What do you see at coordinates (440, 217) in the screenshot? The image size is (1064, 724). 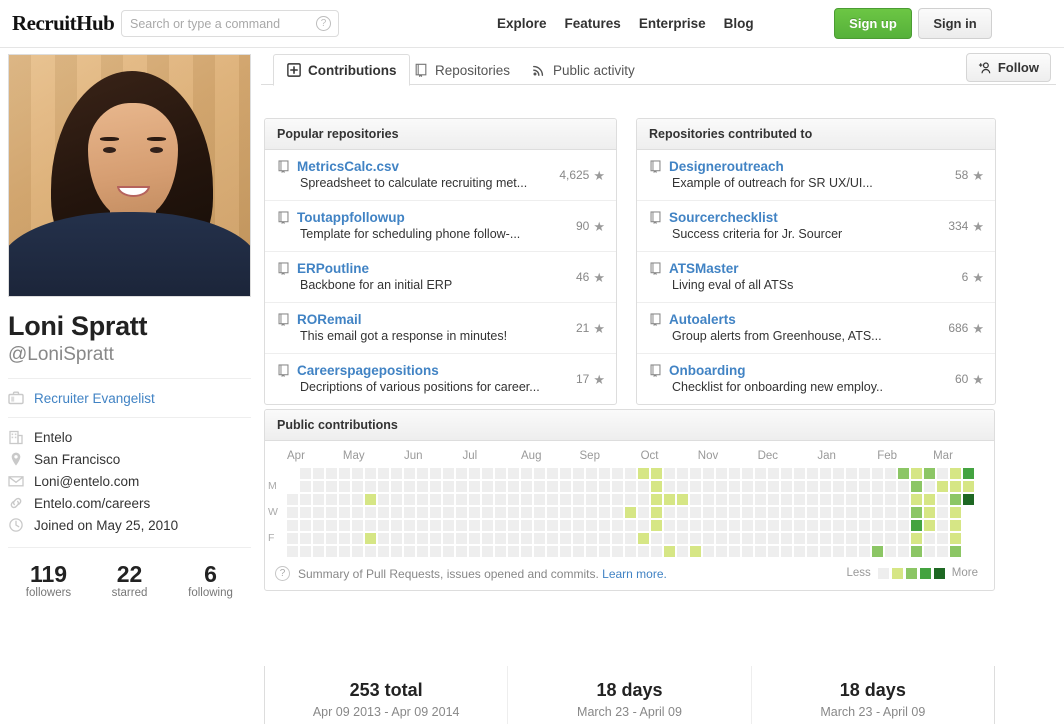 I see `repo-link: Toutappfollowup` at bounding box center [440, 217].